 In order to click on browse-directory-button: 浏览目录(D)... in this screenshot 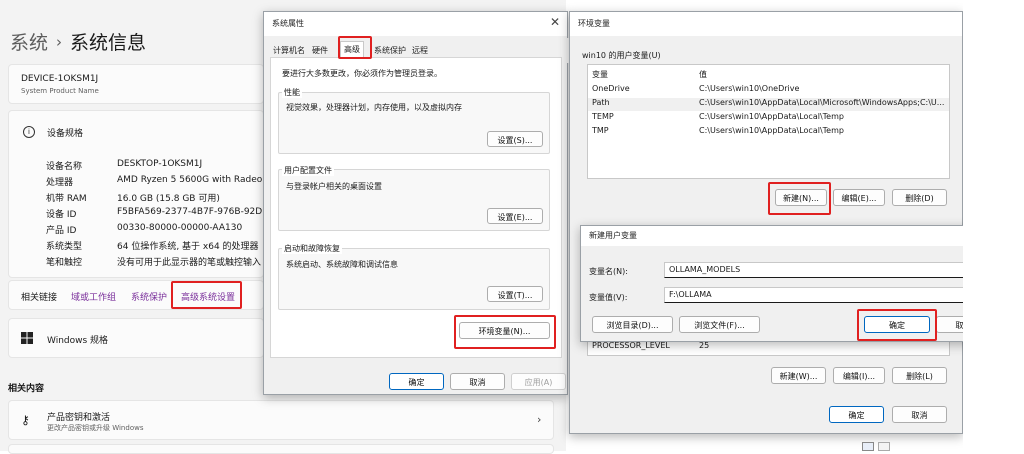, I will do `click(632, 324)`.